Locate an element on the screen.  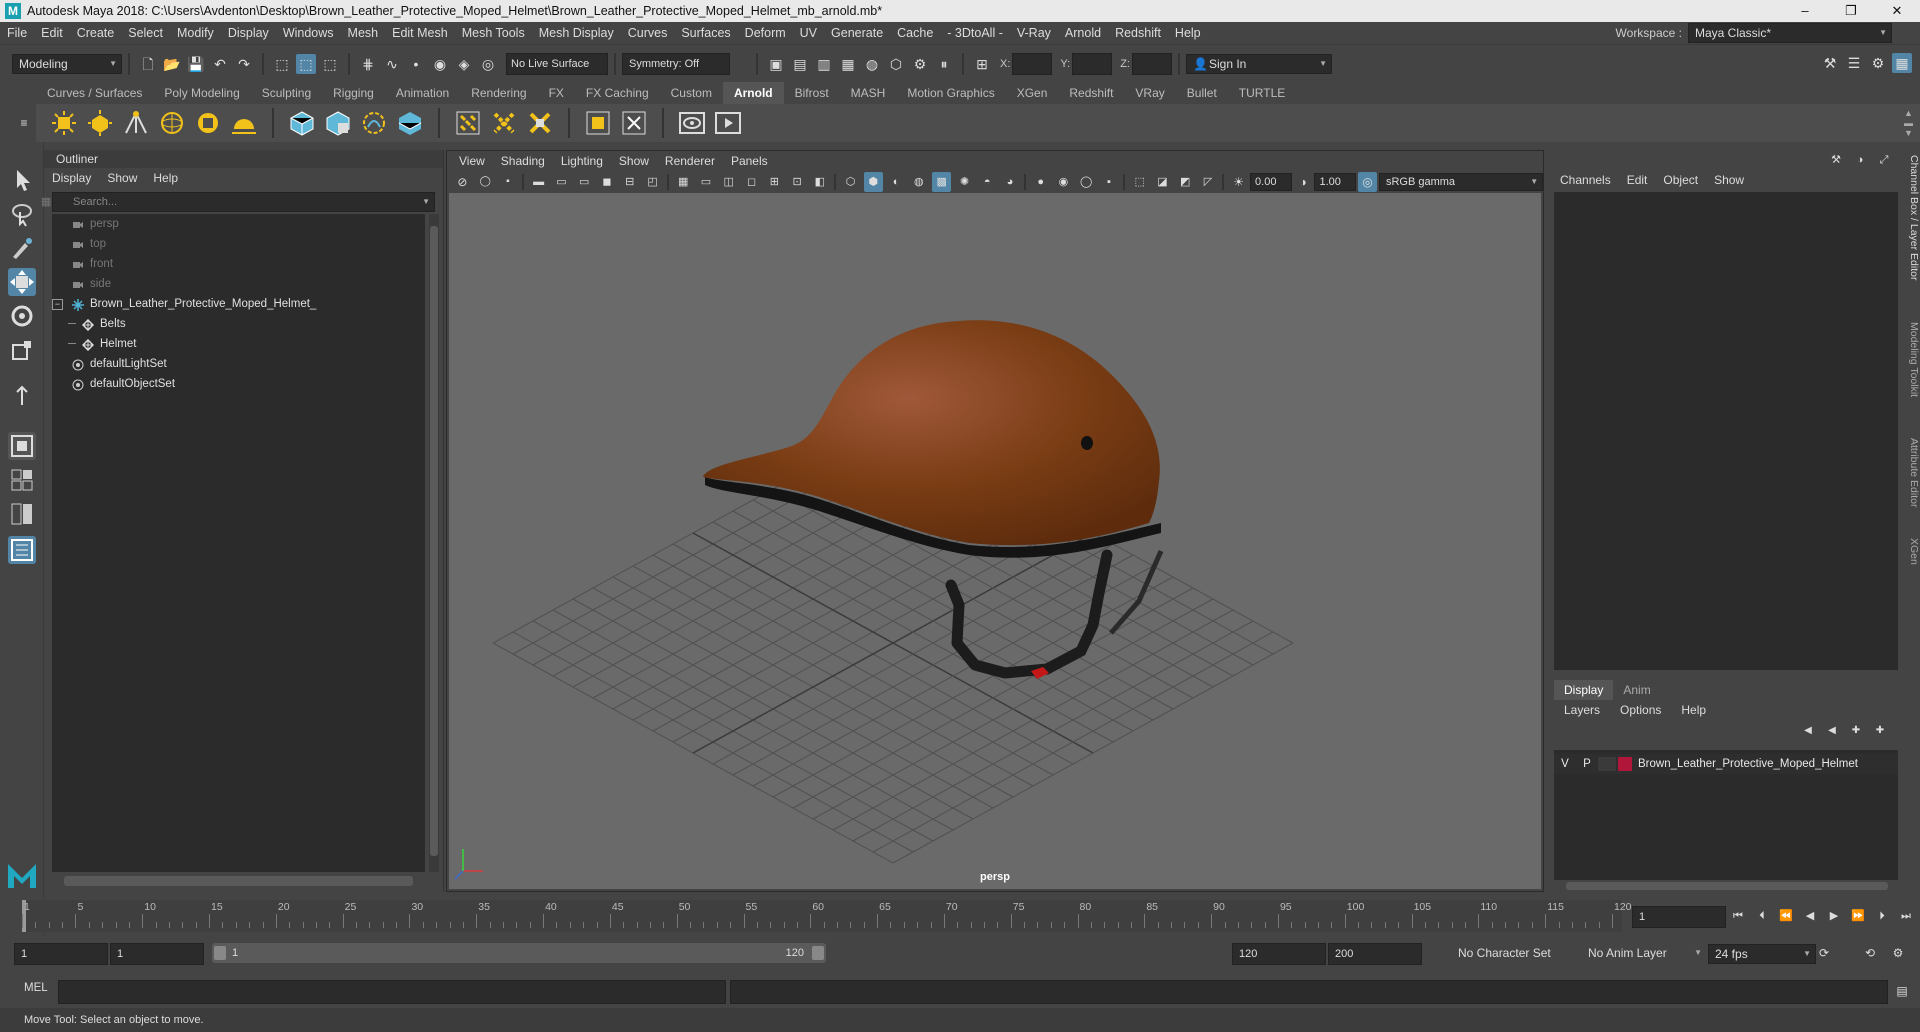
outliner-layout-icon is located at coordinates (22, 550).